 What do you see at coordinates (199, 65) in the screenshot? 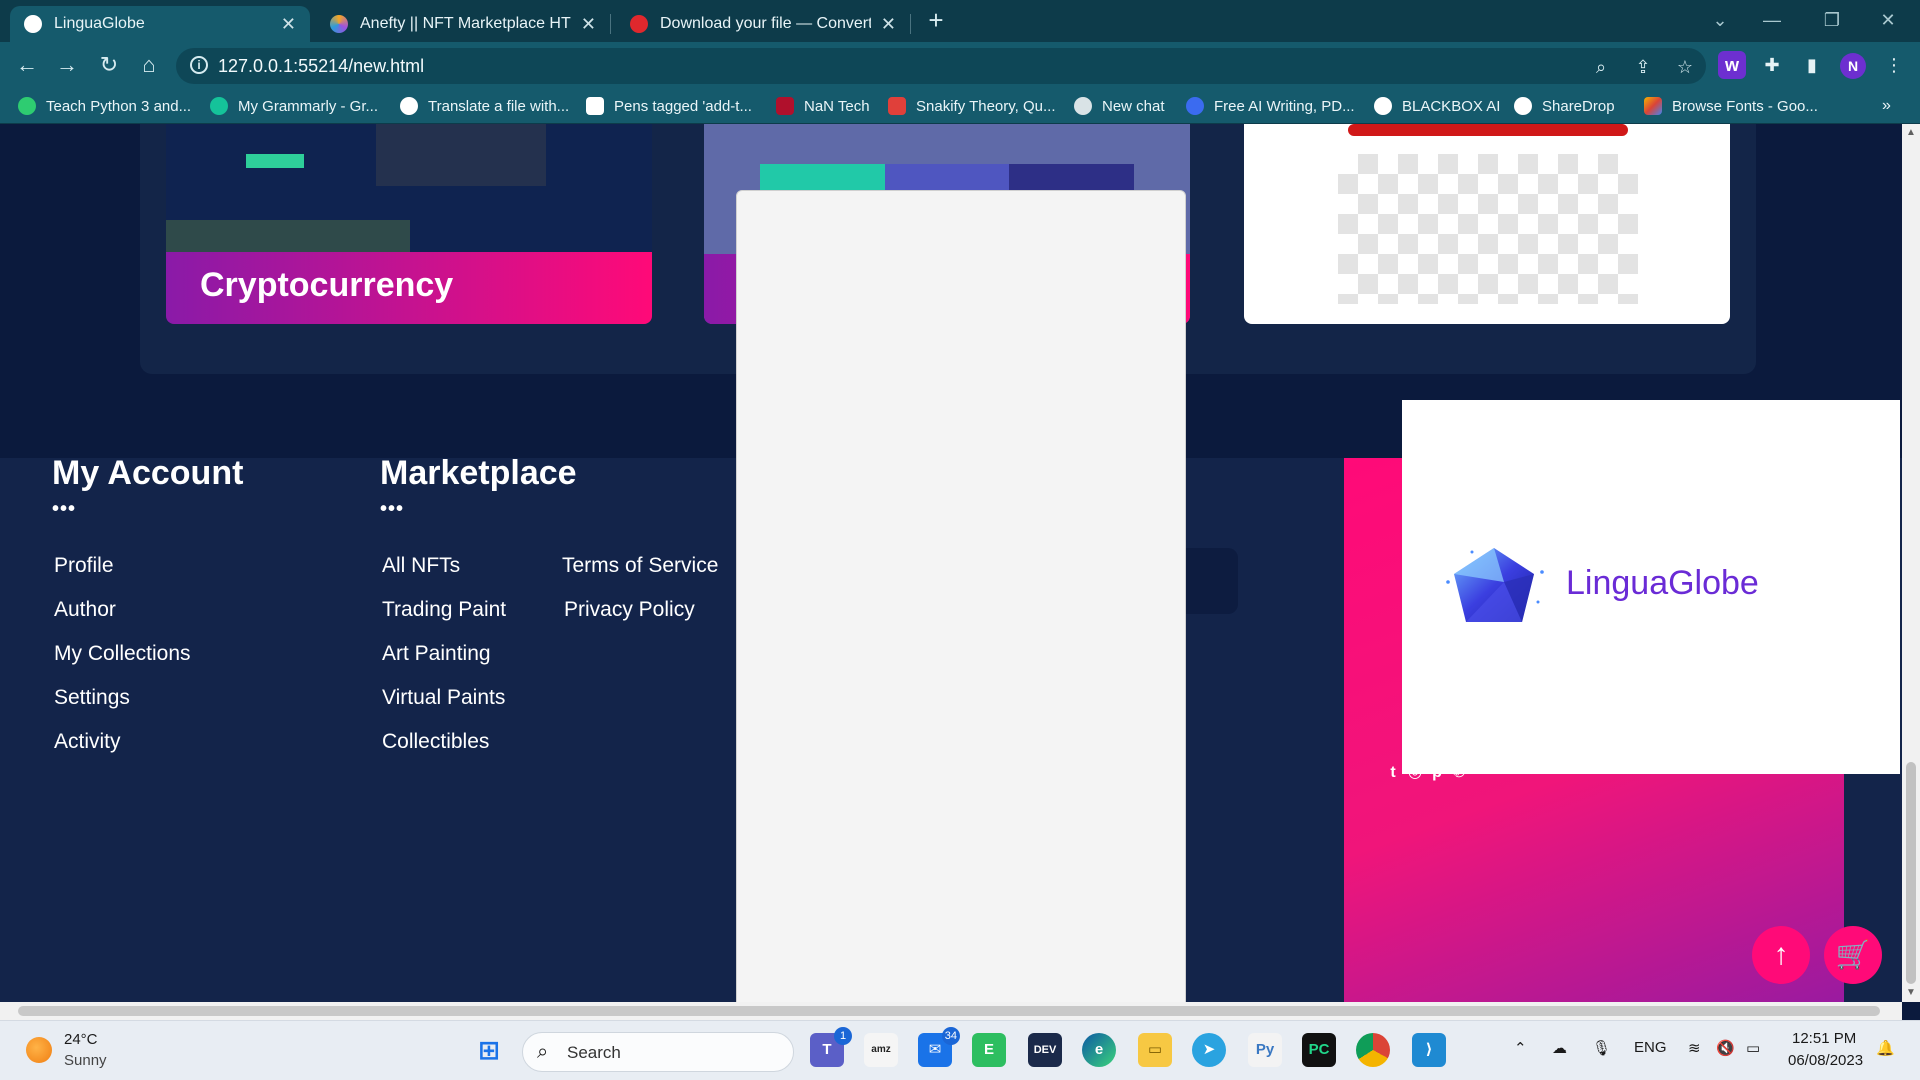
I see `info-icon: i` at bounding box center [199, 65].